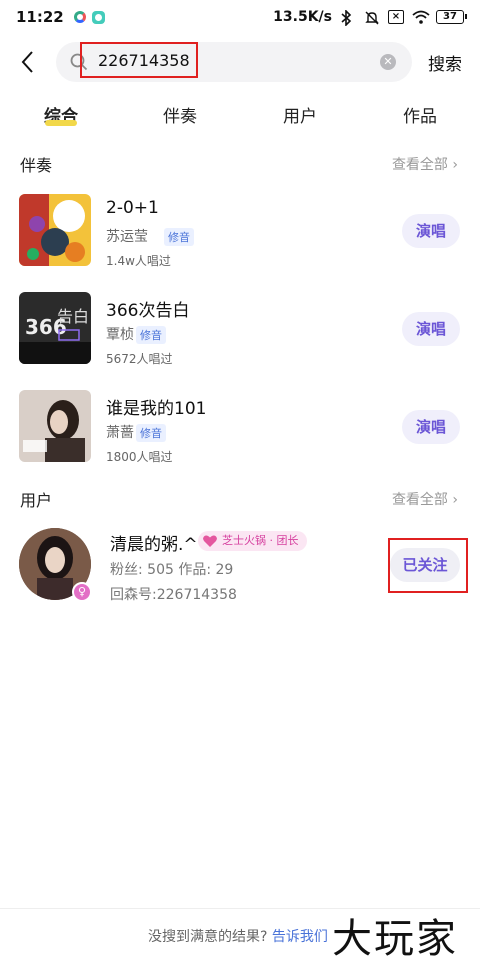 The width and height of the screenshot is (480, 960). Describe the element at coordinates (55, 328) in the screenshot. I see `cover-image: 366 告白` at that location.